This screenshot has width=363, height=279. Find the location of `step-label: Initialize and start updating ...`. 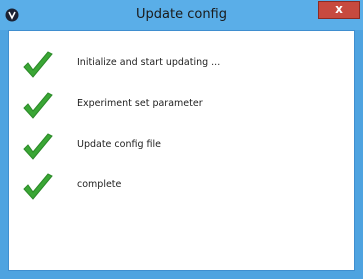

step-label: Initialize and start updating ... is located at coordinates (149, 62).